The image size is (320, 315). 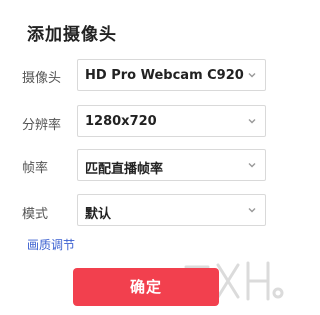 I want to click on frame-rate-label: 帧率, so click(x=35, y=168).